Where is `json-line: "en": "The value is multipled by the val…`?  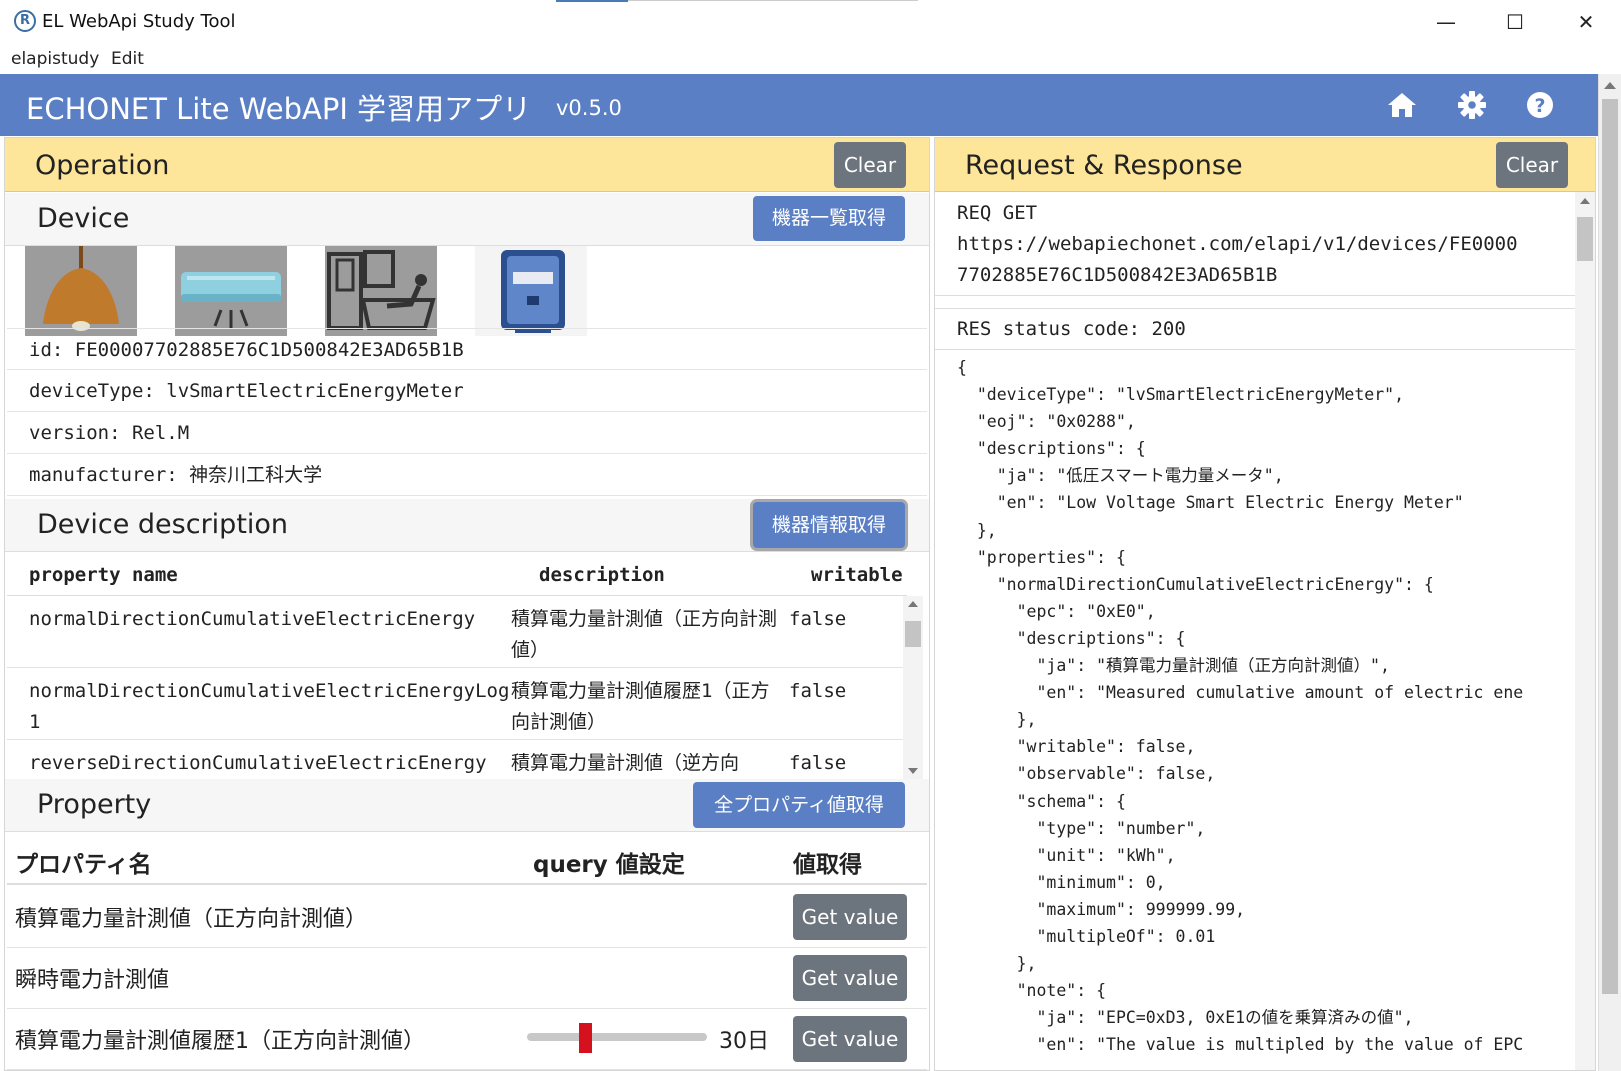 json-line: "en": "The value is multipled by the val… is located at coordinates (1240, 1045).